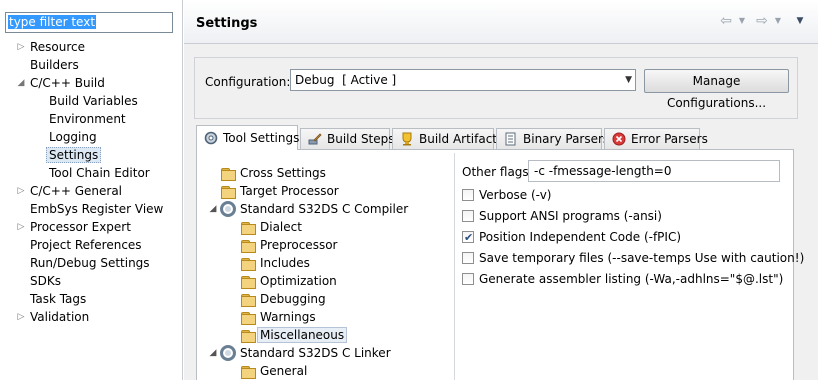 The image size is (818, 380). Describe the element at coordinates (726, 21) in the screenshot. I see `back-arrow-icon: ⇦` at that location.